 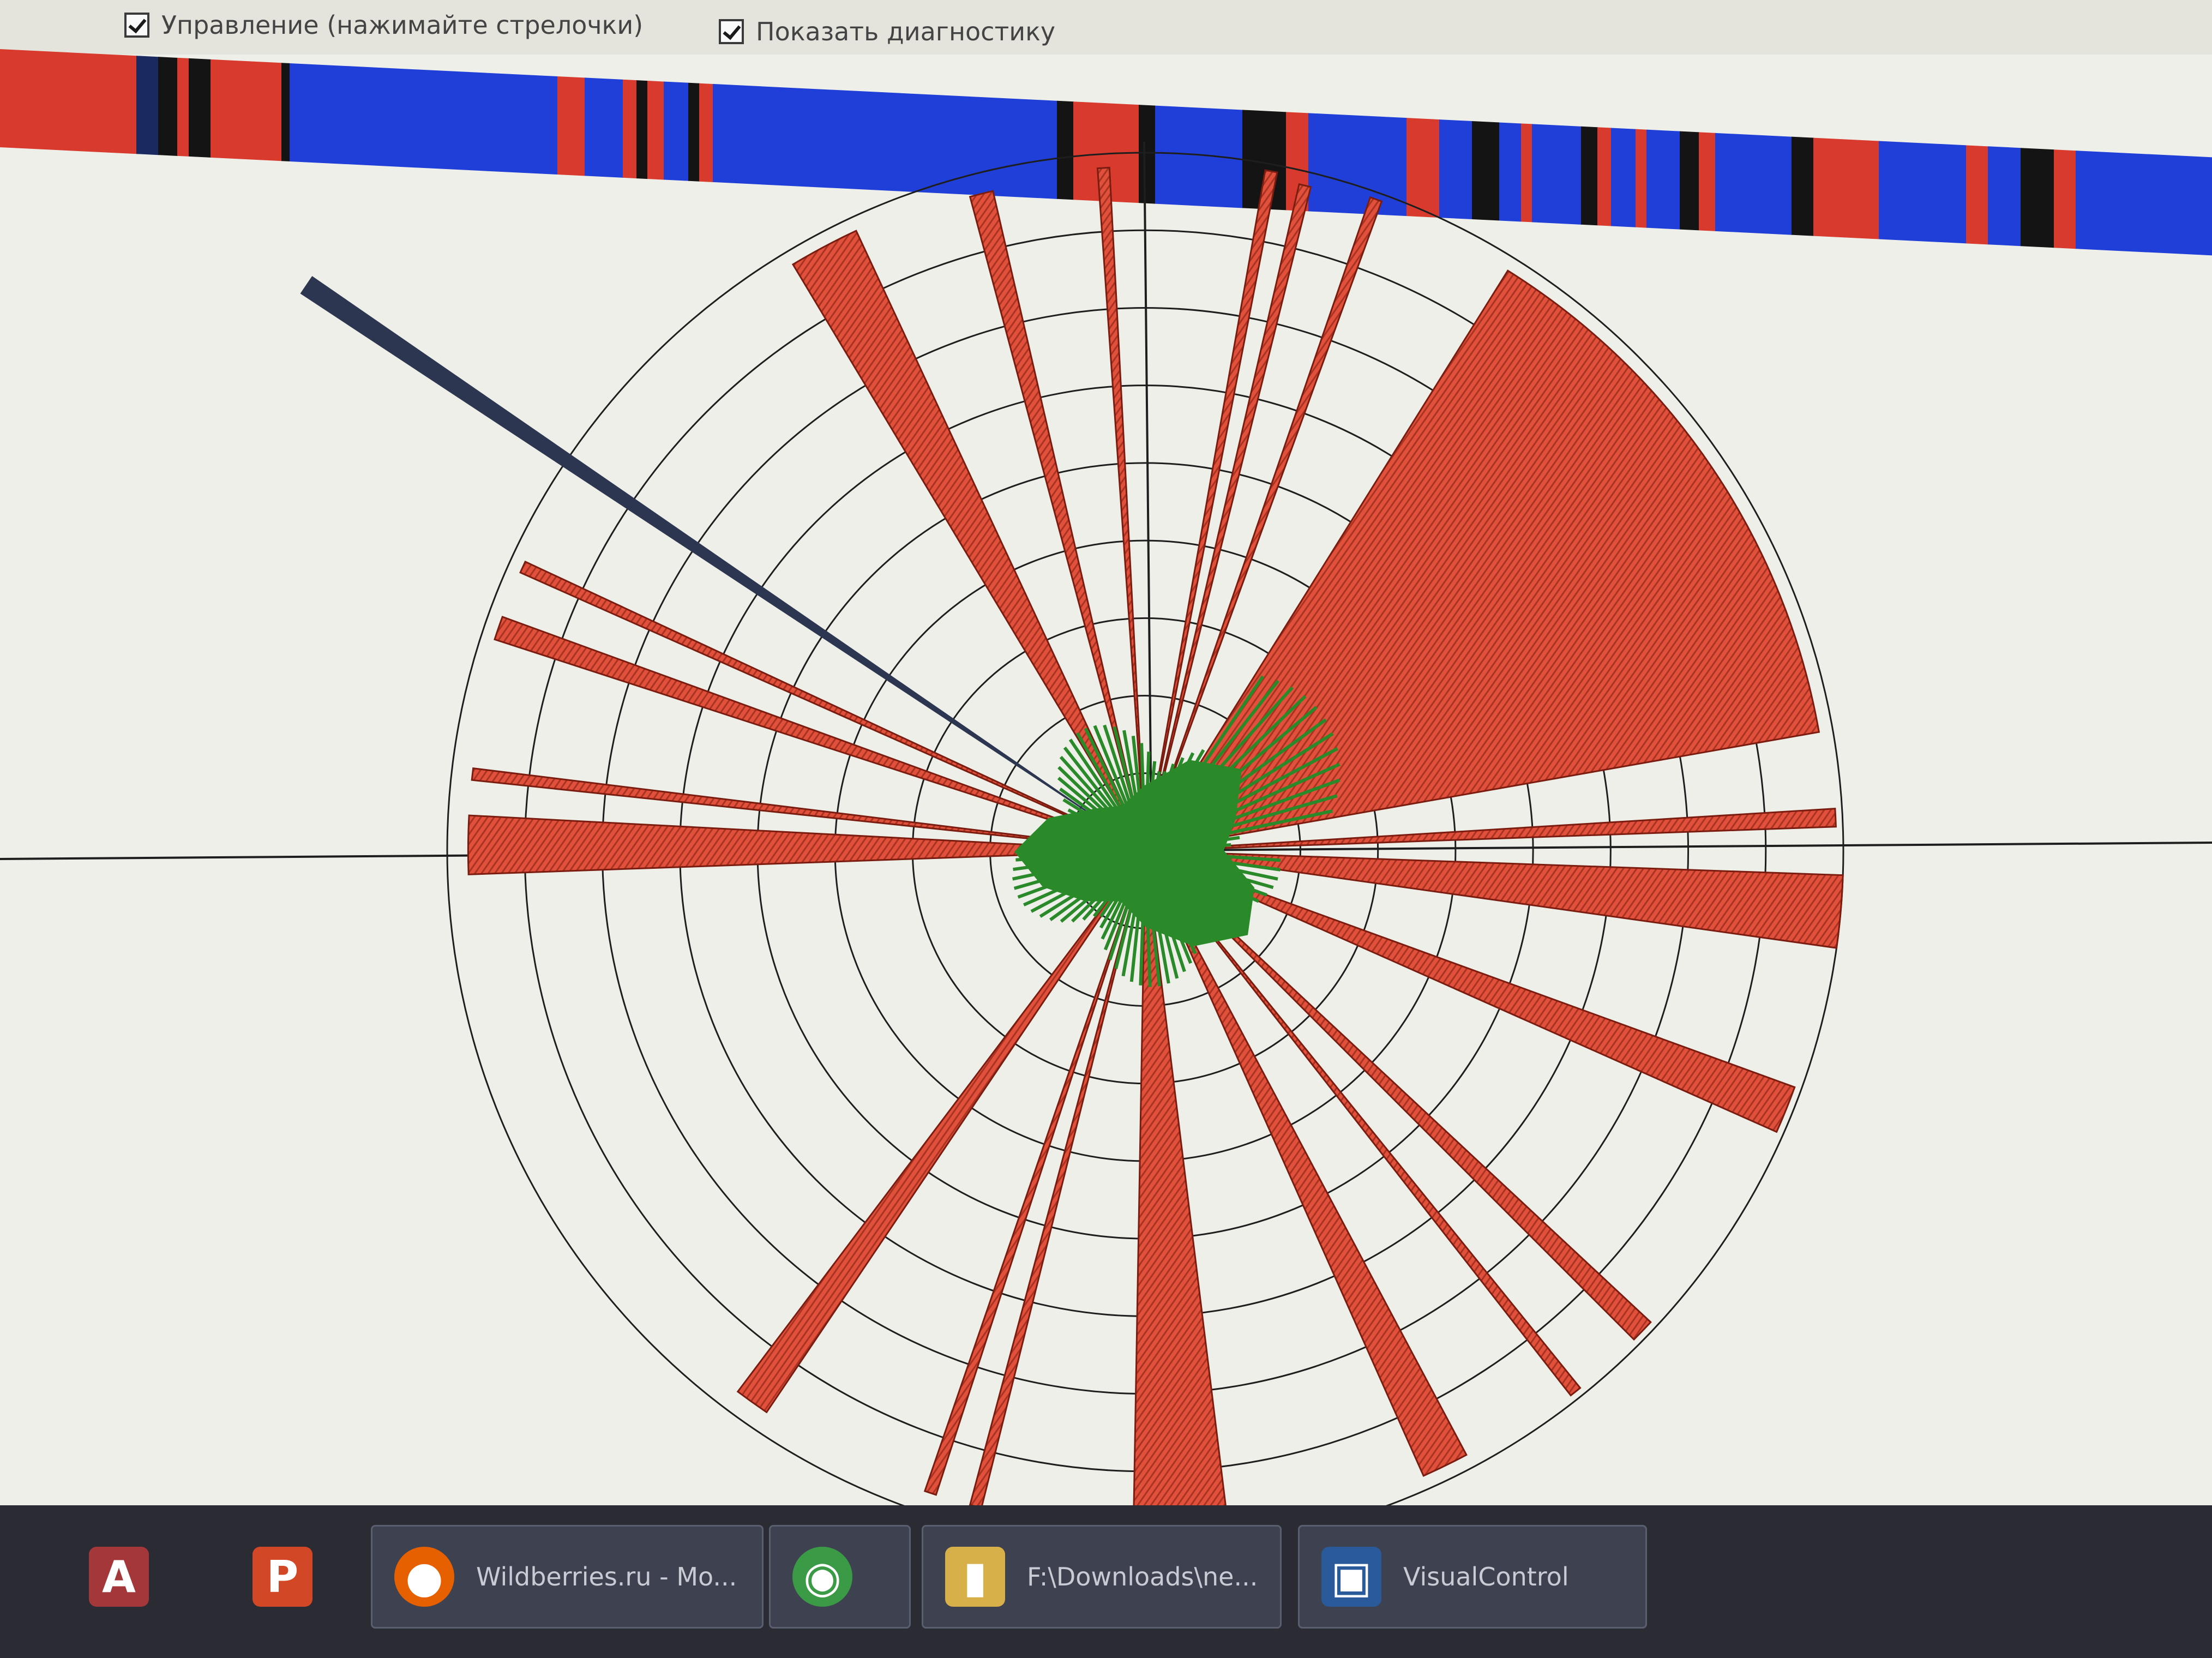 I want to click on diagnostics-checkbox, so click(x=731, y=31).